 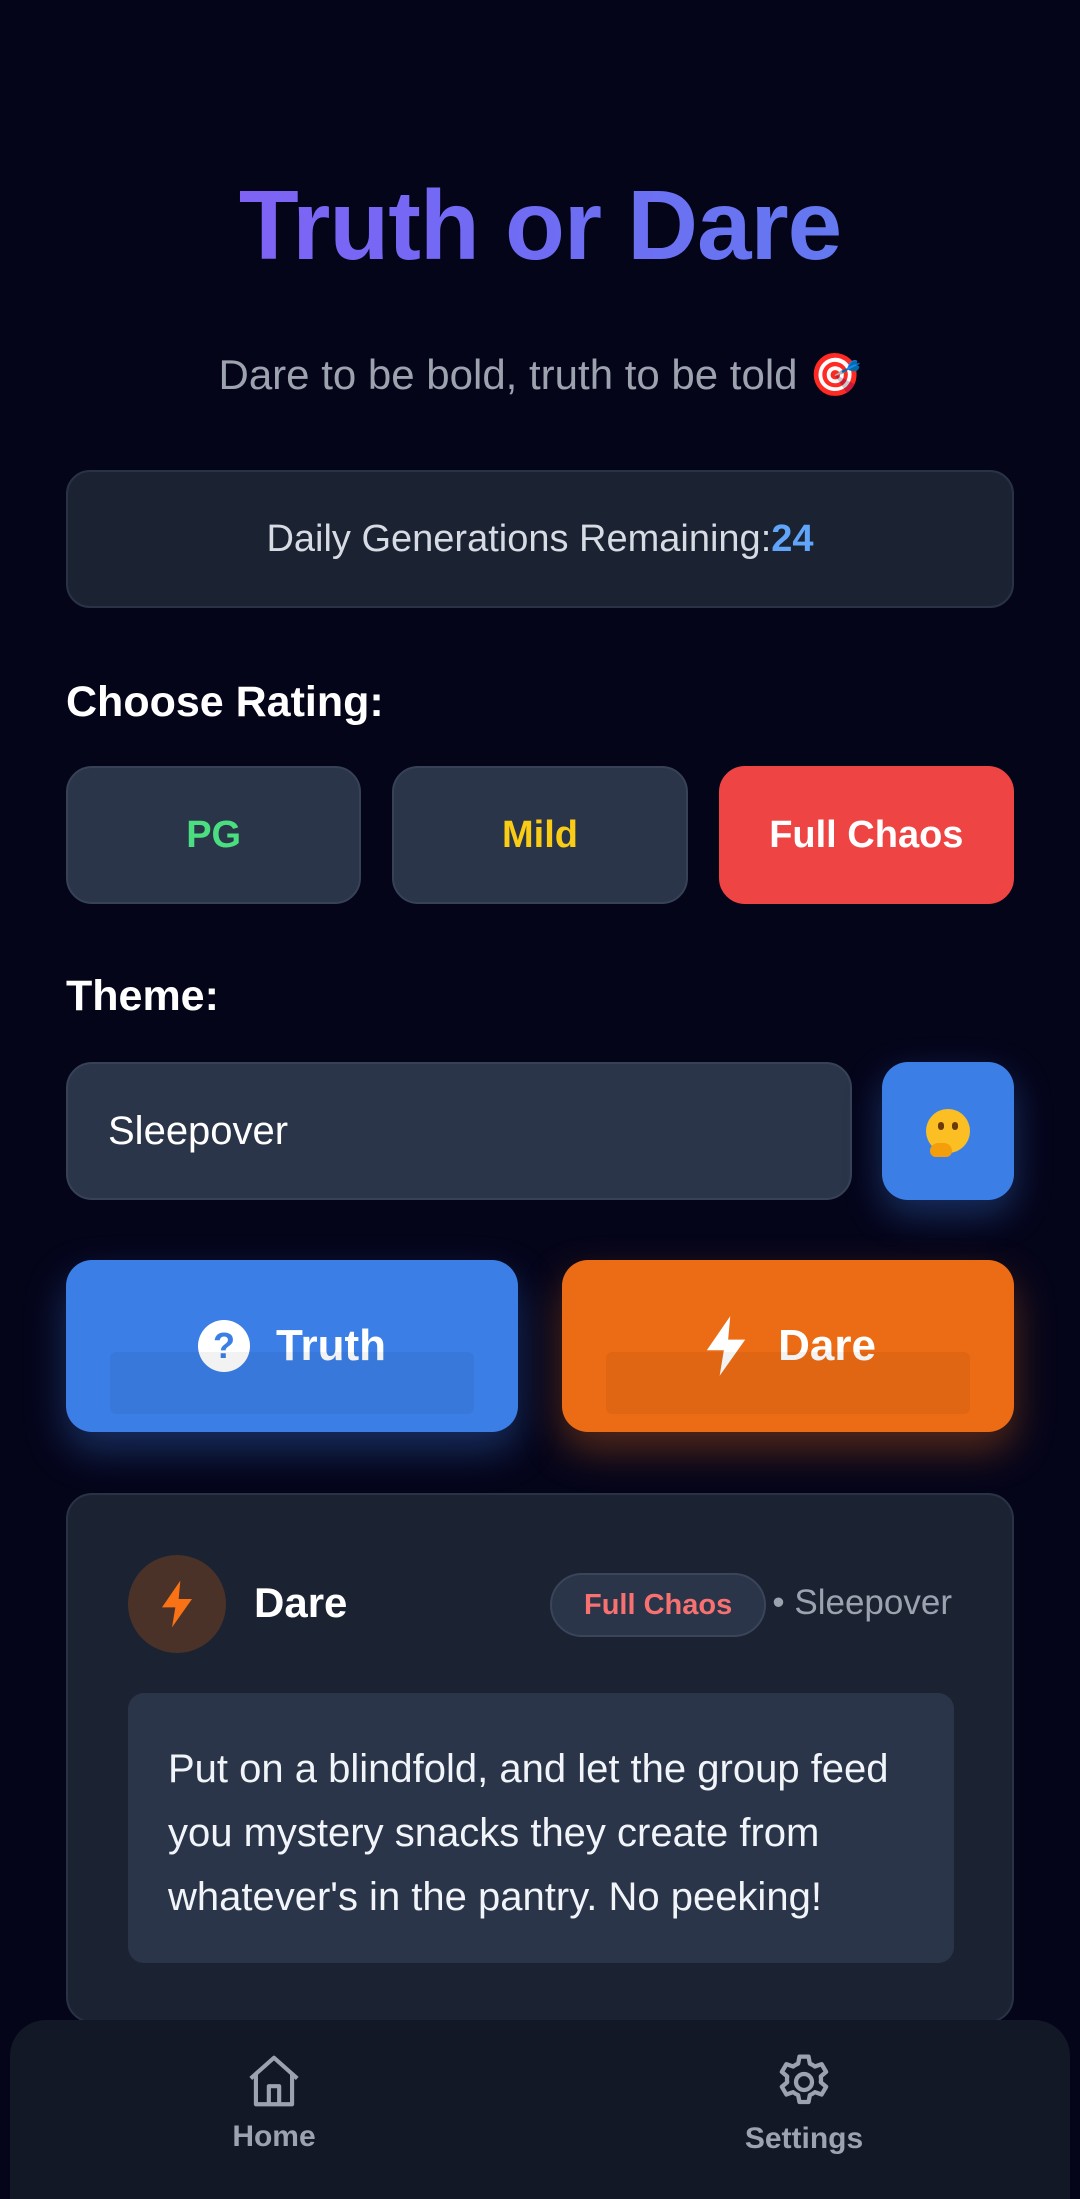 I want to click on rating-section-label: Choose Rating:, so click(x=225, y=702).